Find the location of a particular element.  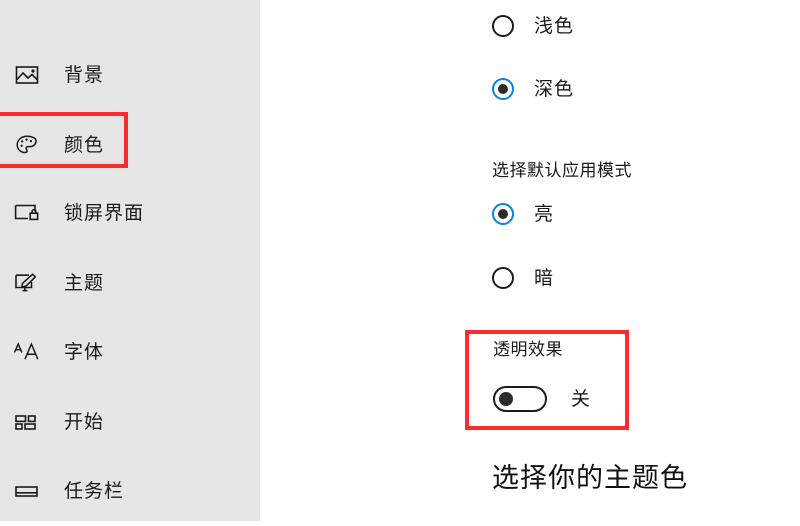

toggle-knob is located at coordinates (506, 399).